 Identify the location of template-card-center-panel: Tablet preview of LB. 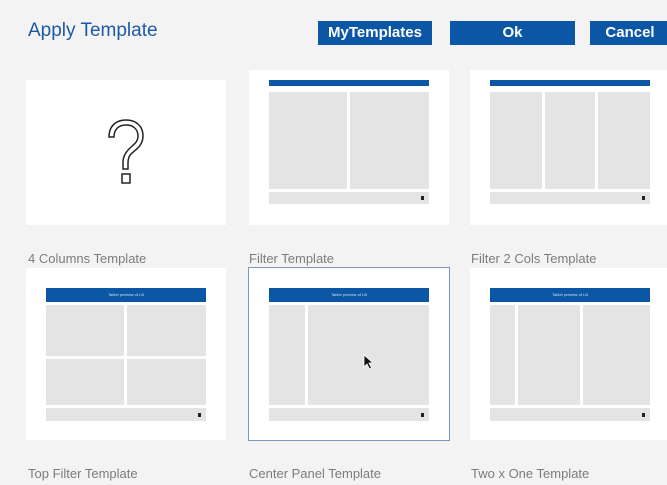
(349, 354).